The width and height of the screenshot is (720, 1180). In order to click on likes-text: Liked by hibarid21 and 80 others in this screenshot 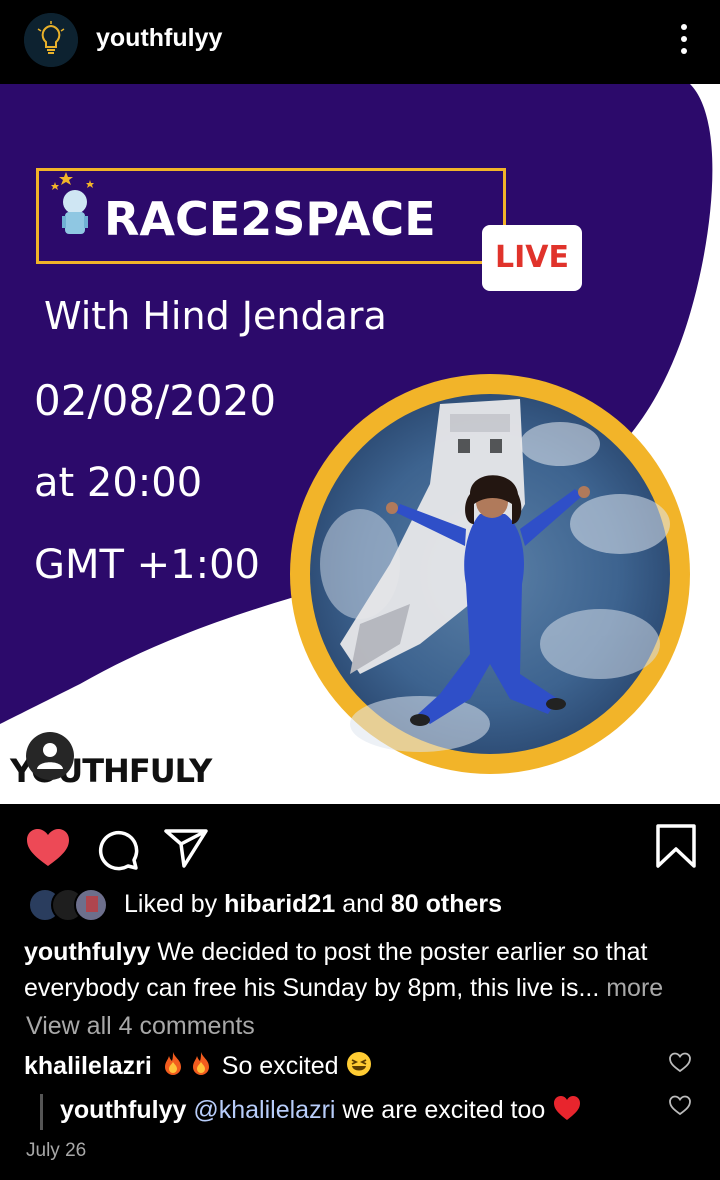, I will do `click(313, 904)`.